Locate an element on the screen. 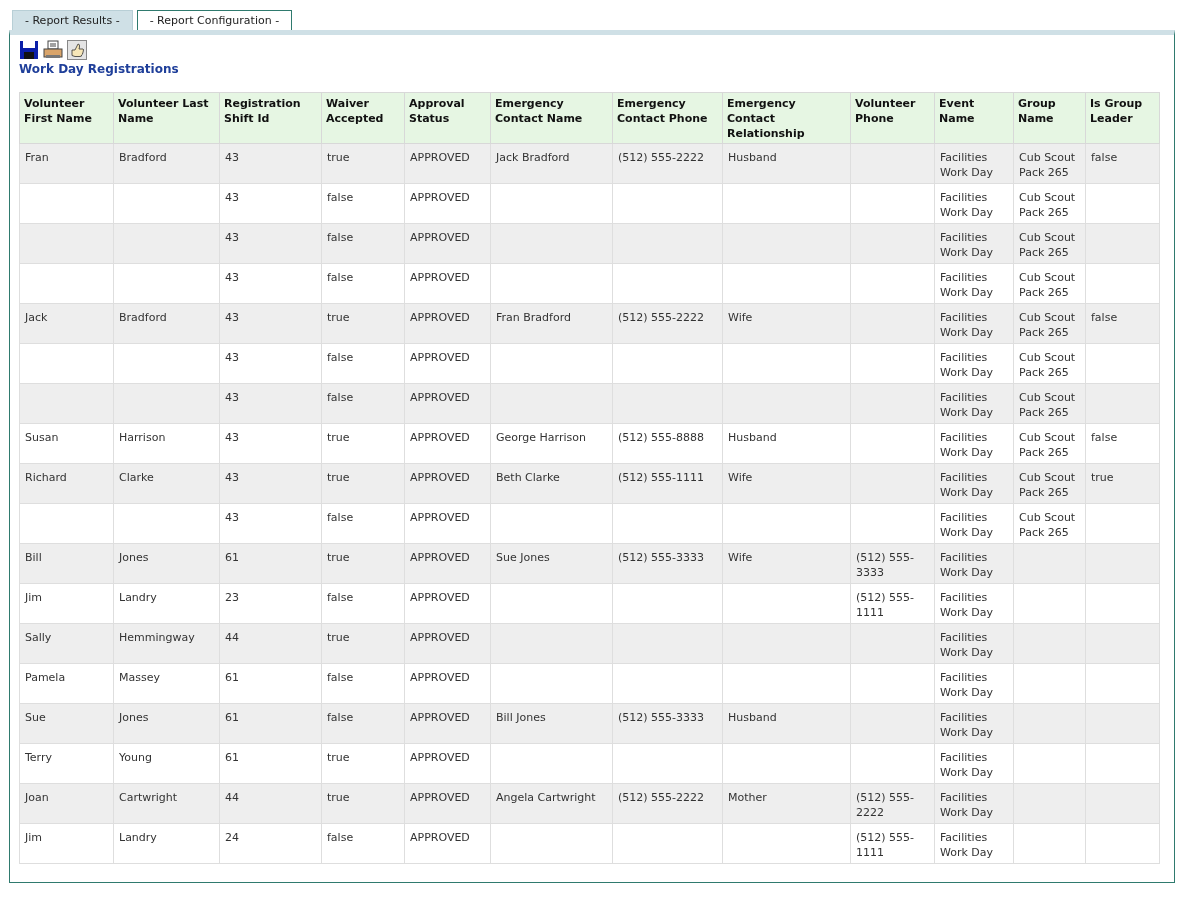 The image size is (1200, 900). table-cell: Bill Jones is located at coordinates (551, 723).